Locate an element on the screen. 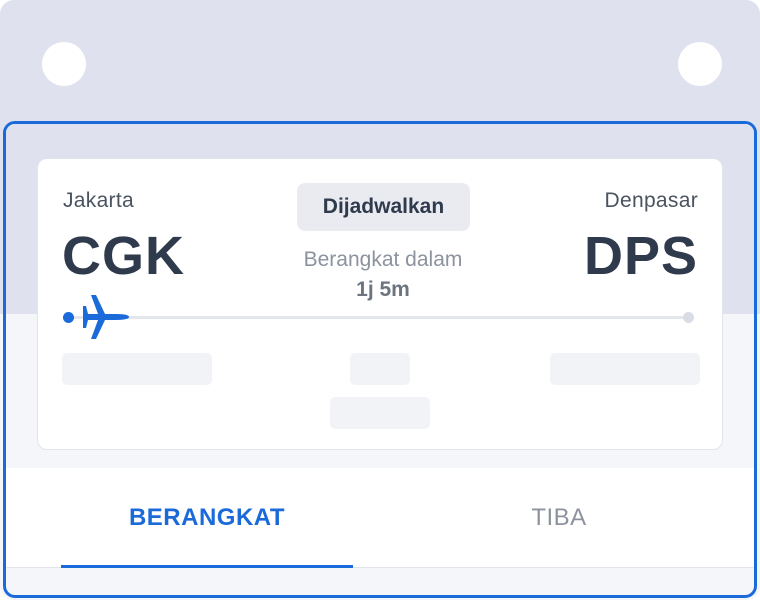 The height and width of the screenshot is (600, 760). loading-placeholder-left is located at coordinates (137, 369).